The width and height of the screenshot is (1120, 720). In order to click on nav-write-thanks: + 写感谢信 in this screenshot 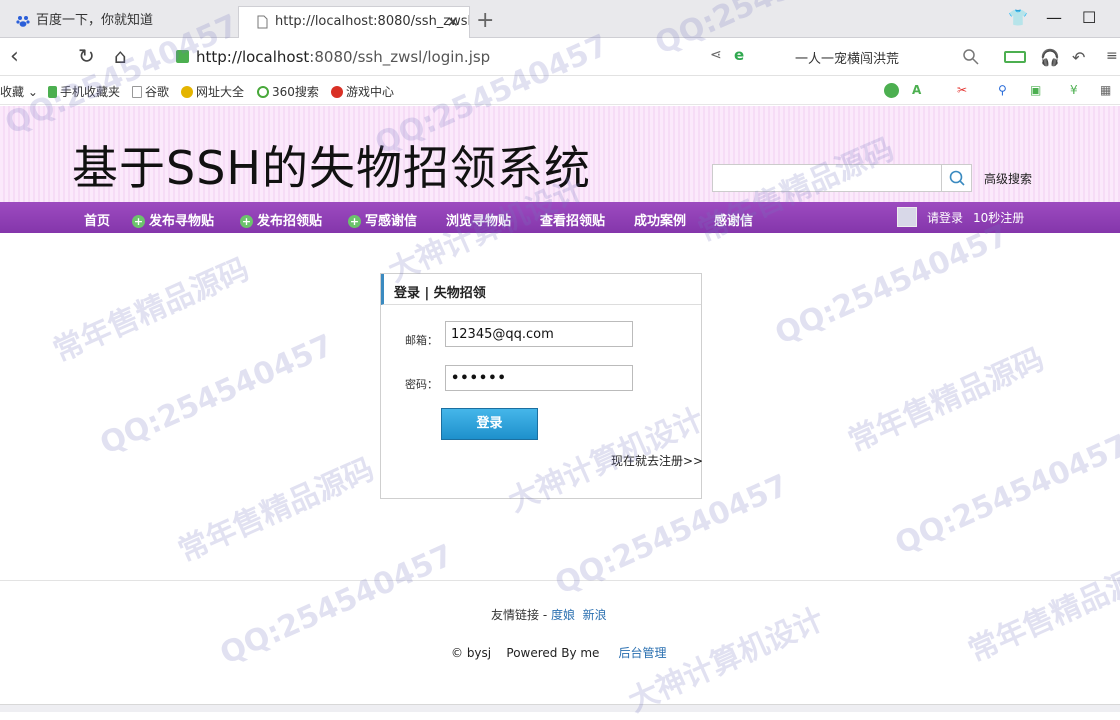, I will do `click(382, 219)`.